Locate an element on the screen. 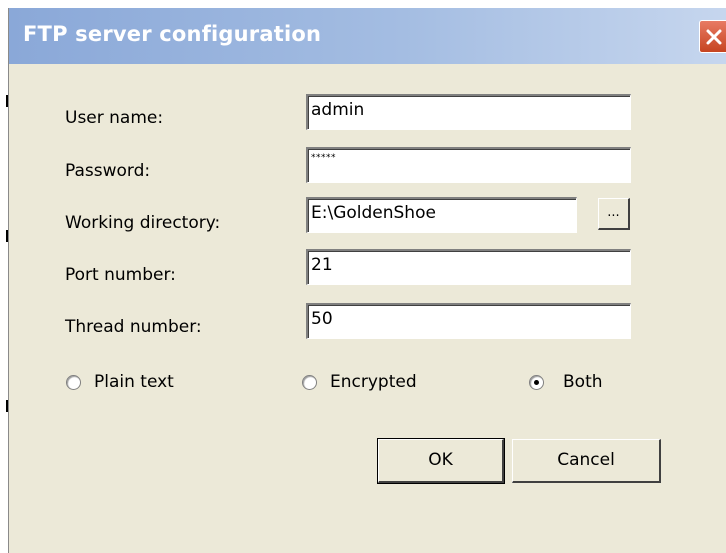 The height and width of the screenshot is (553, 726). radio-plain-text is located at coordinates (73, 382).